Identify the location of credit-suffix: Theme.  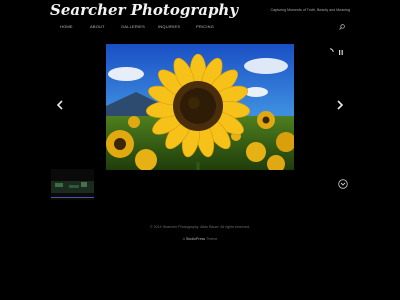
(212, 239).